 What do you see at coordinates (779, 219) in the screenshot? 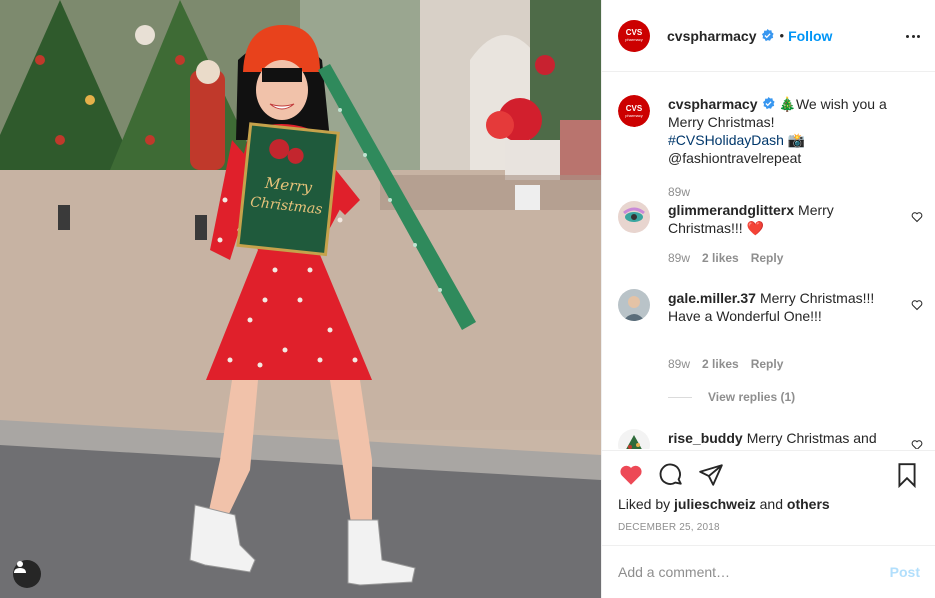
I see `comment-body: glimmerandglitterx Merry Christmas!!! ❤️` at bounding box center [779, 219].